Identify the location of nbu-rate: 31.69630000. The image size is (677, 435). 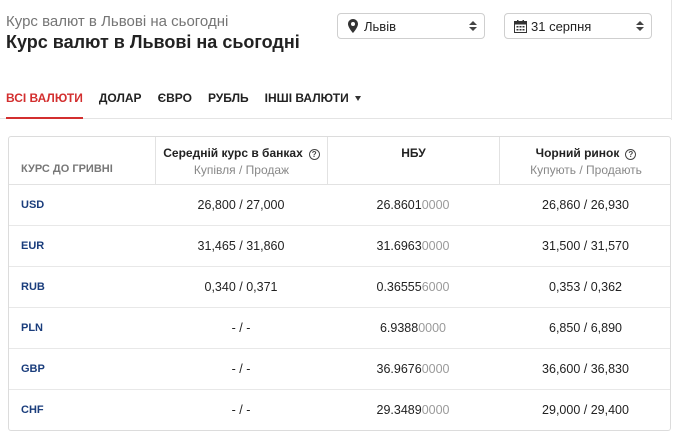
(413, 246).